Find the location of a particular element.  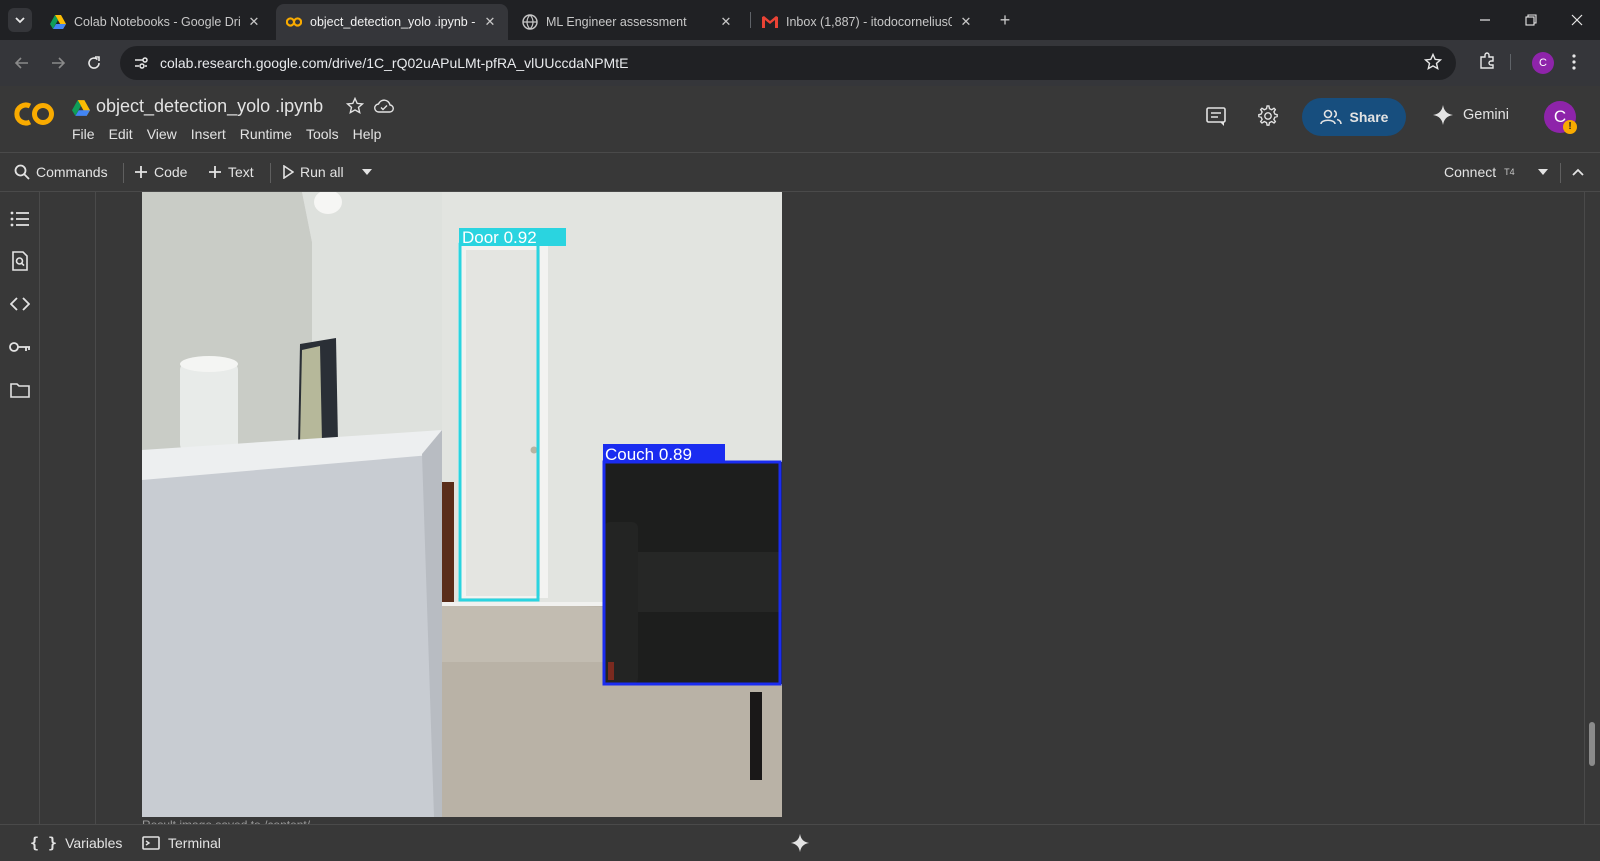

tab-title: object_detection_yolo .ipynb - C is located at coordinates (393, 22).